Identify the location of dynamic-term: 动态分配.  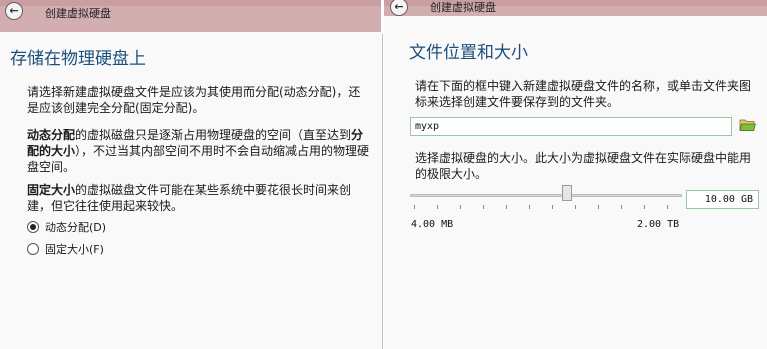
(51, 135).